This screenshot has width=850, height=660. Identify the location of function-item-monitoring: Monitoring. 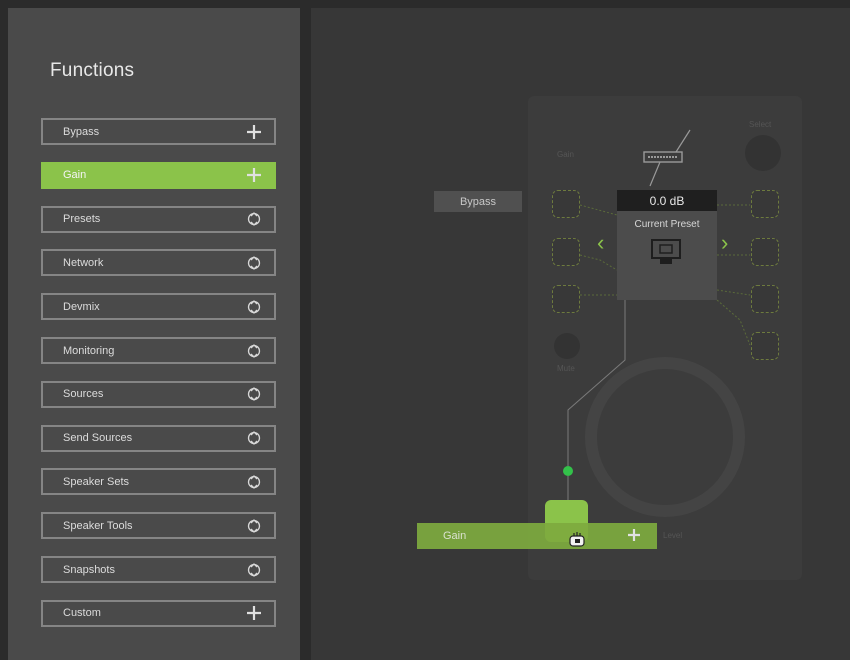
(158, 350).